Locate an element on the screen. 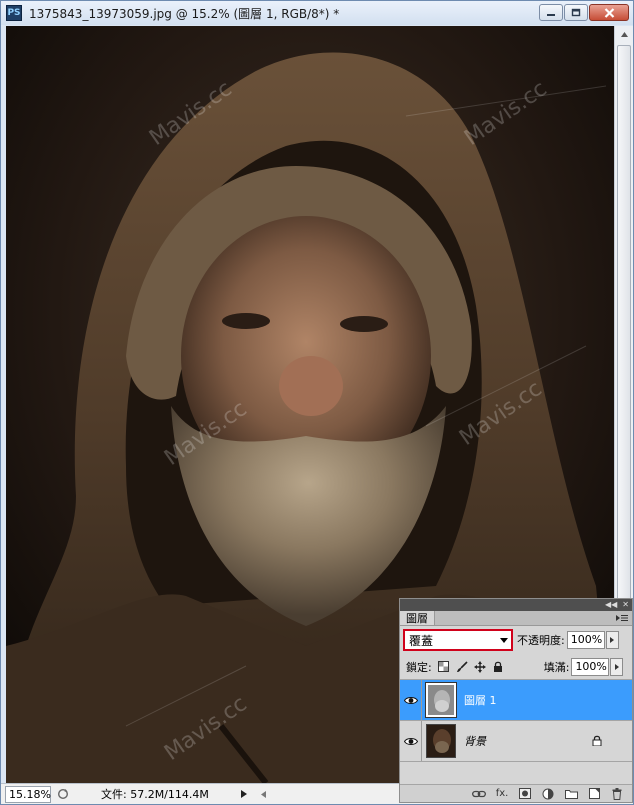 The height and width of the screenshot is (805, 634). mask-icon is located at coordinates (525, 793).